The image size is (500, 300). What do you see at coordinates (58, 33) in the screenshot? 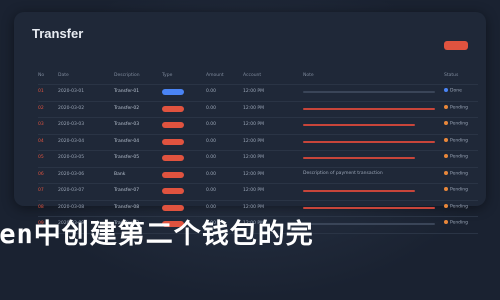
I see `page-title: Transfer` at bounding box center [58, 33].